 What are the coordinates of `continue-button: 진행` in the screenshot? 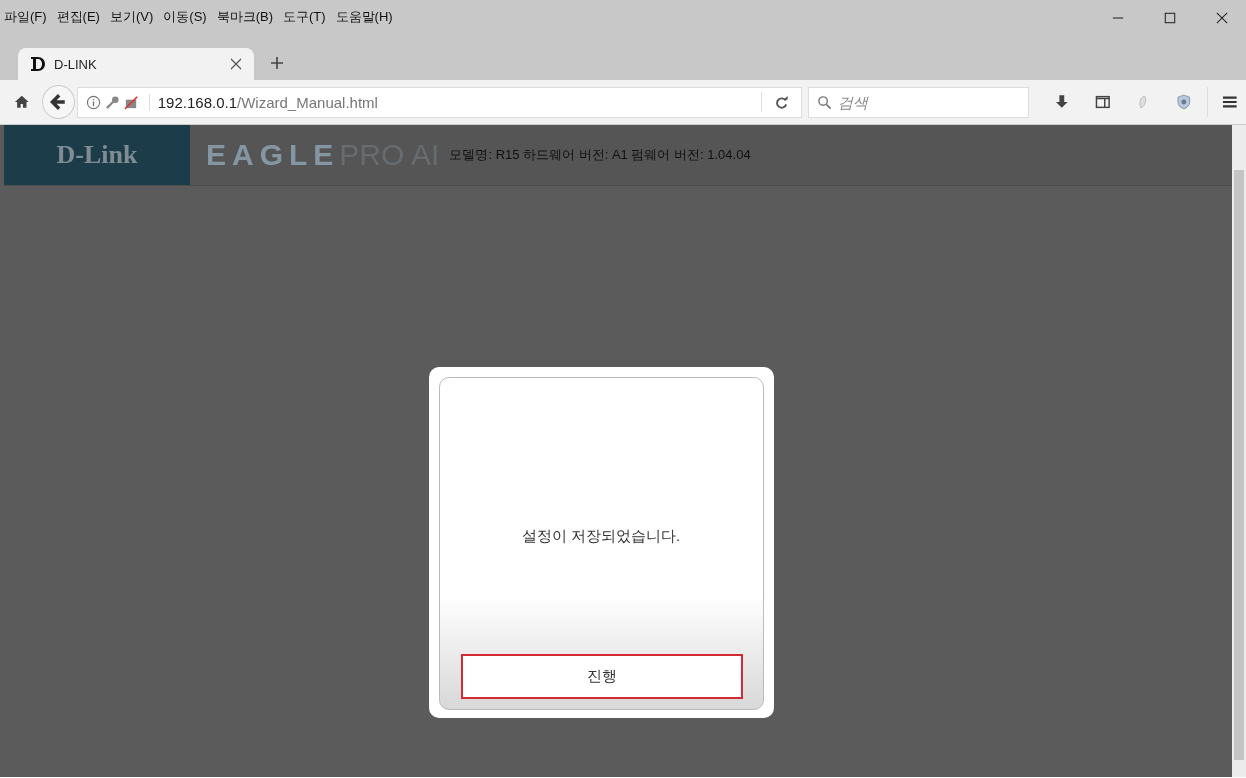 It's located at (601, 676).